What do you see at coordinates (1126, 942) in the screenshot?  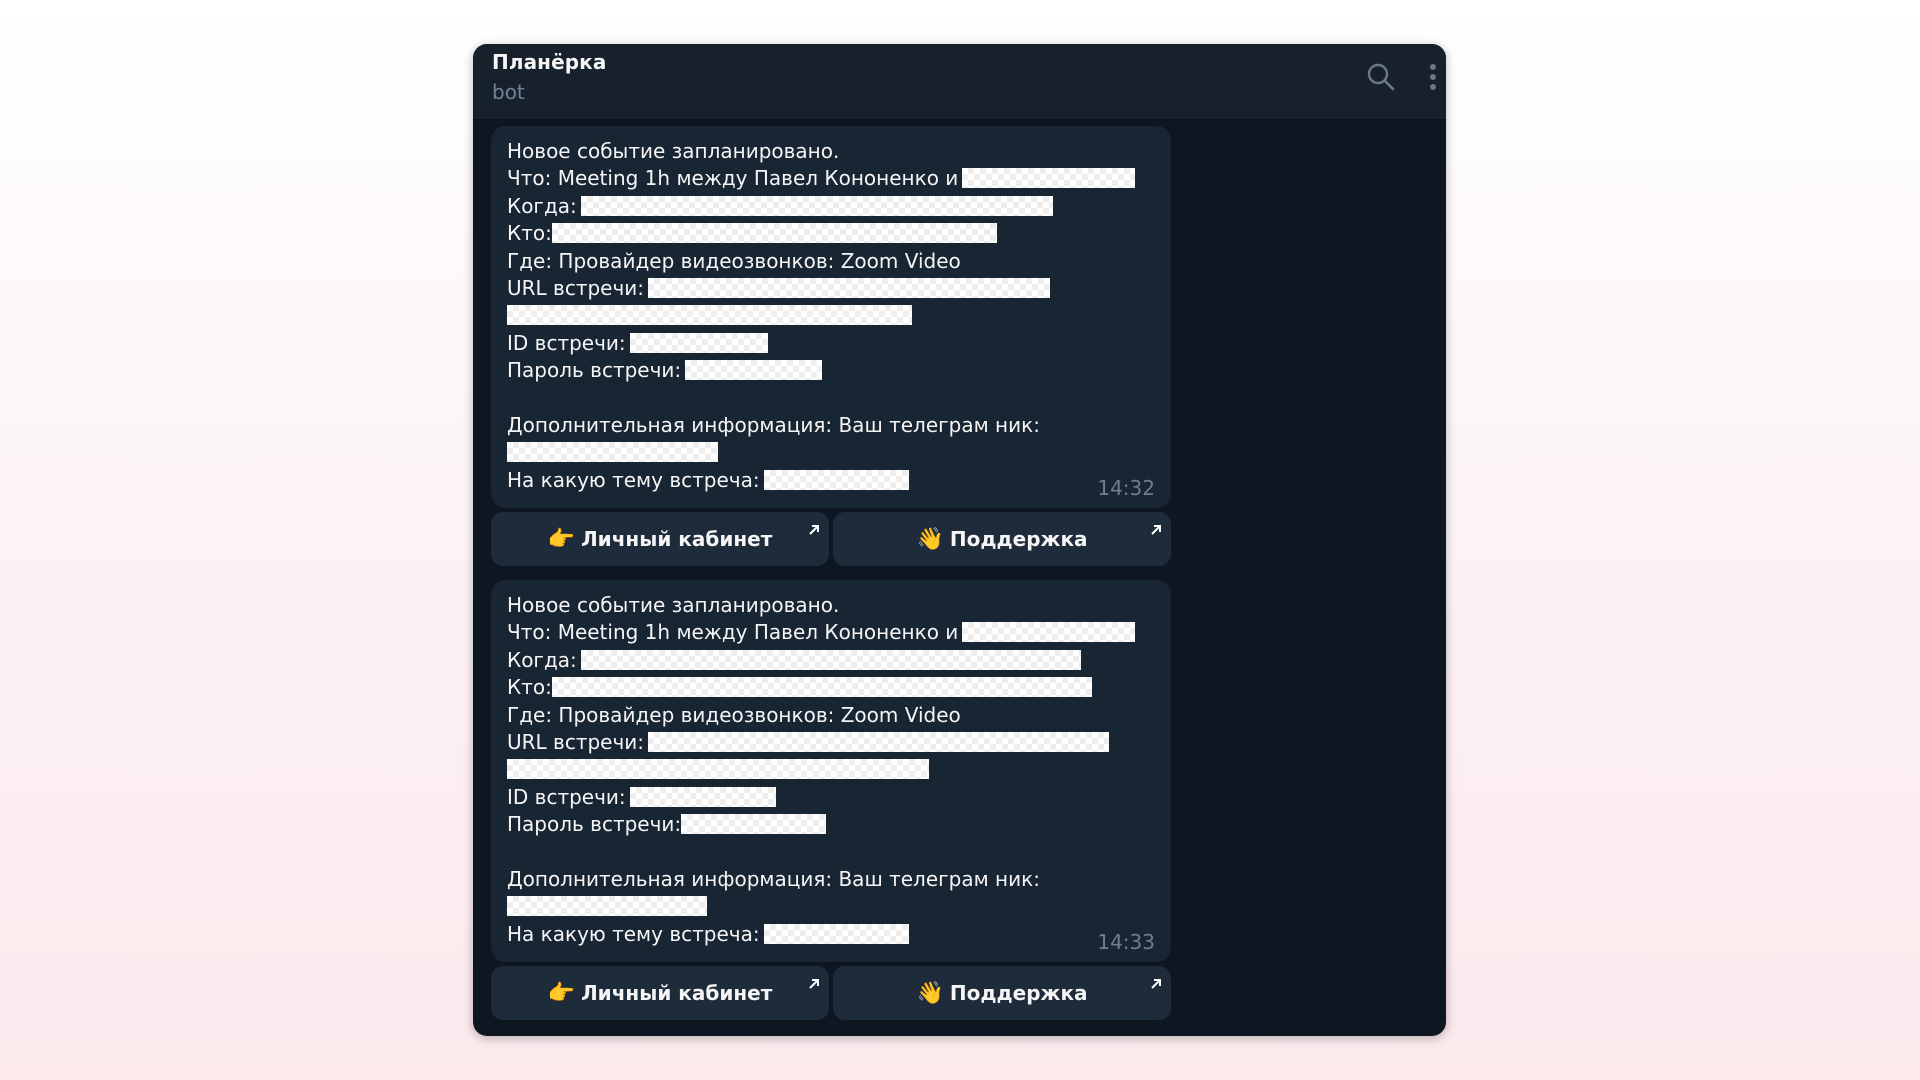 I see `message-time: 14:33` at bounding box center [1126, 942].